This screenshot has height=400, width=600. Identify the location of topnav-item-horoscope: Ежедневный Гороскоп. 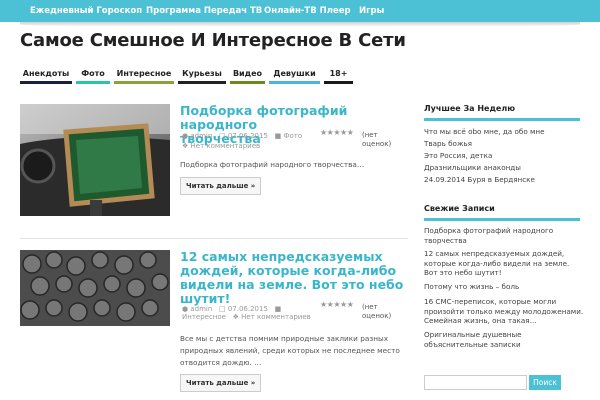
(86, 11).